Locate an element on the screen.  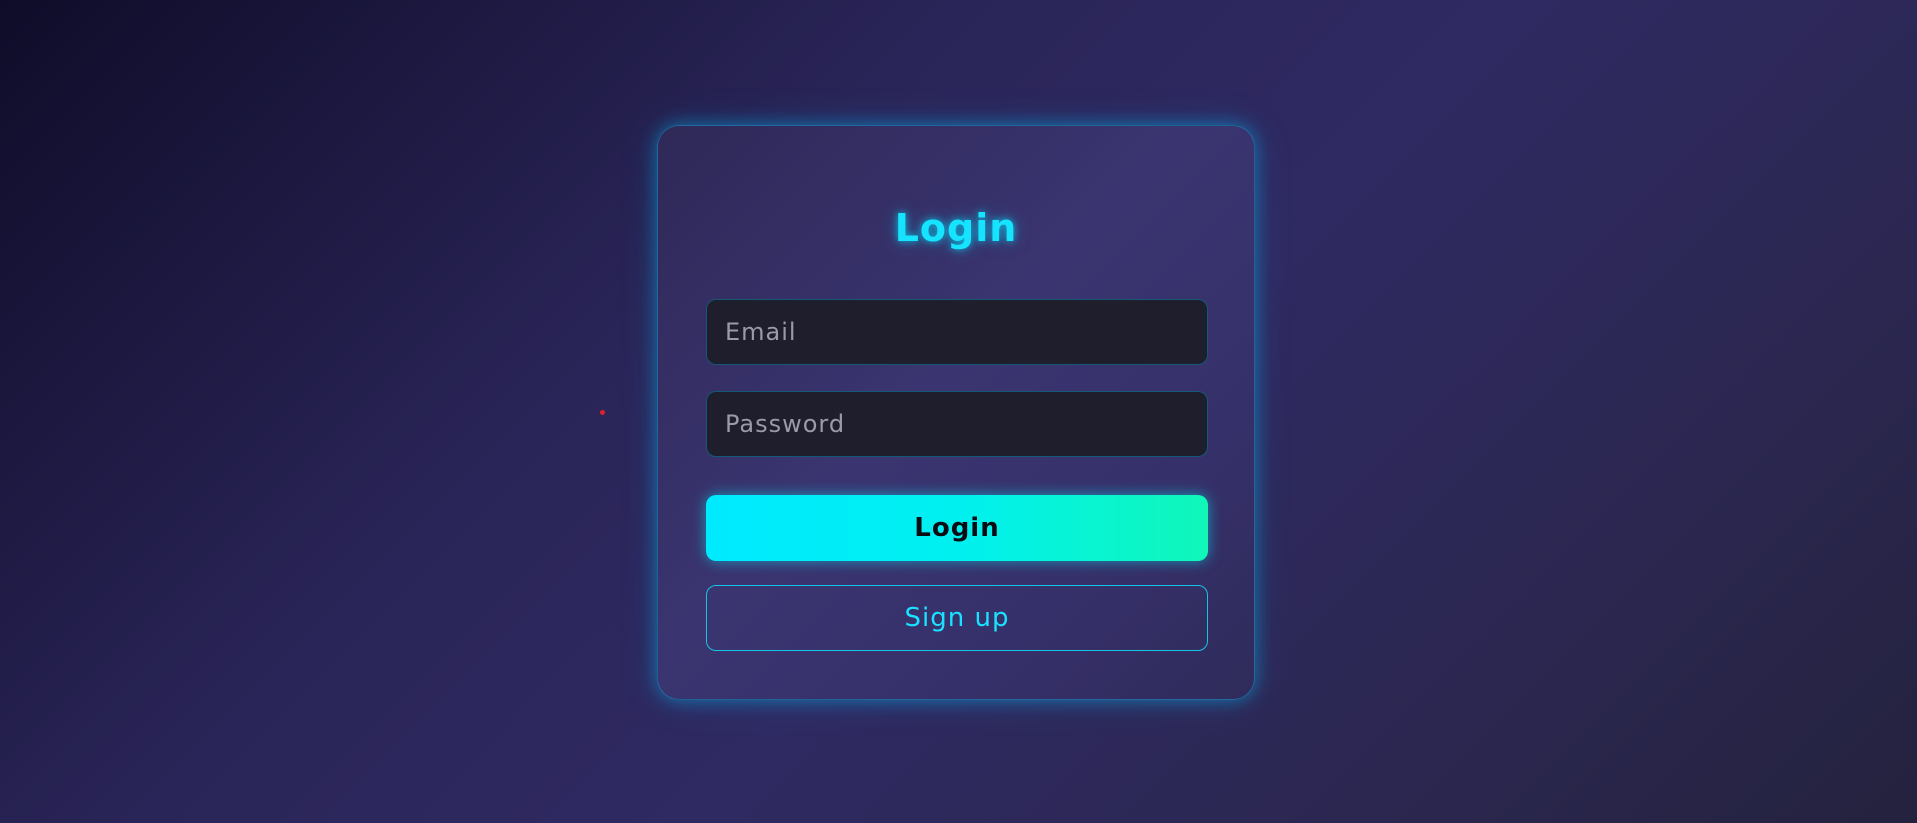
email-input is located at coordinates (957, 332).